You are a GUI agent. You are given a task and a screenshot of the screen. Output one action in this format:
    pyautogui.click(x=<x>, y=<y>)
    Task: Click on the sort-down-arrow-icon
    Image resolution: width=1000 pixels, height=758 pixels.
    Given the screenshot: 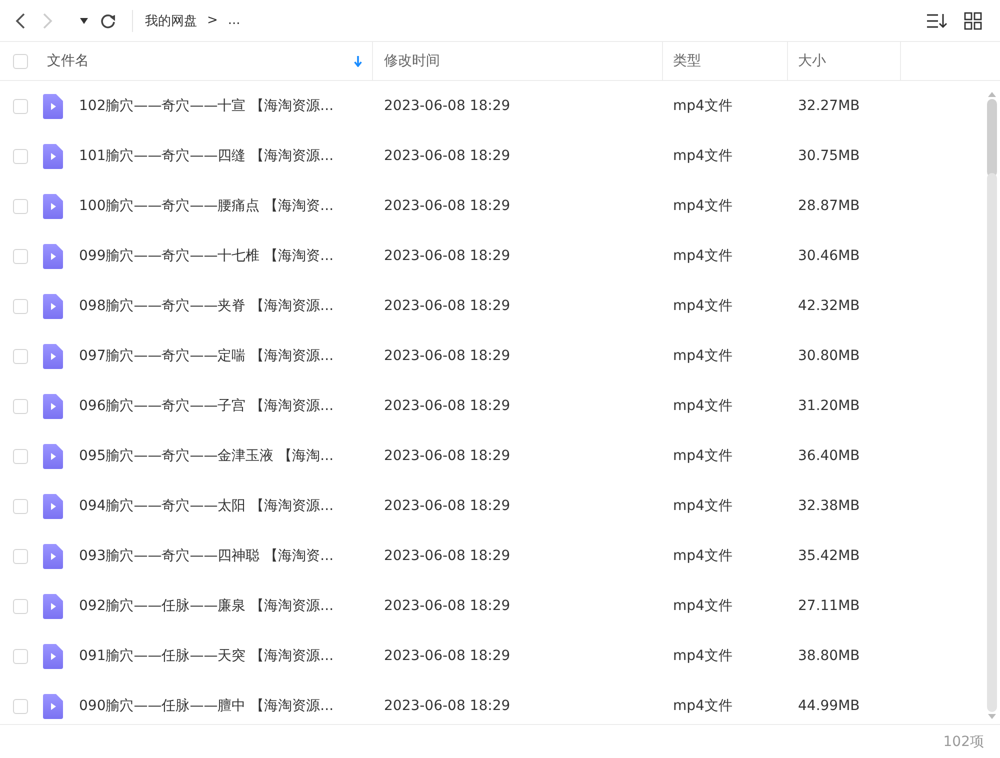 What is the action you would take?
    pyautogui.click(x=358, y=61)
    